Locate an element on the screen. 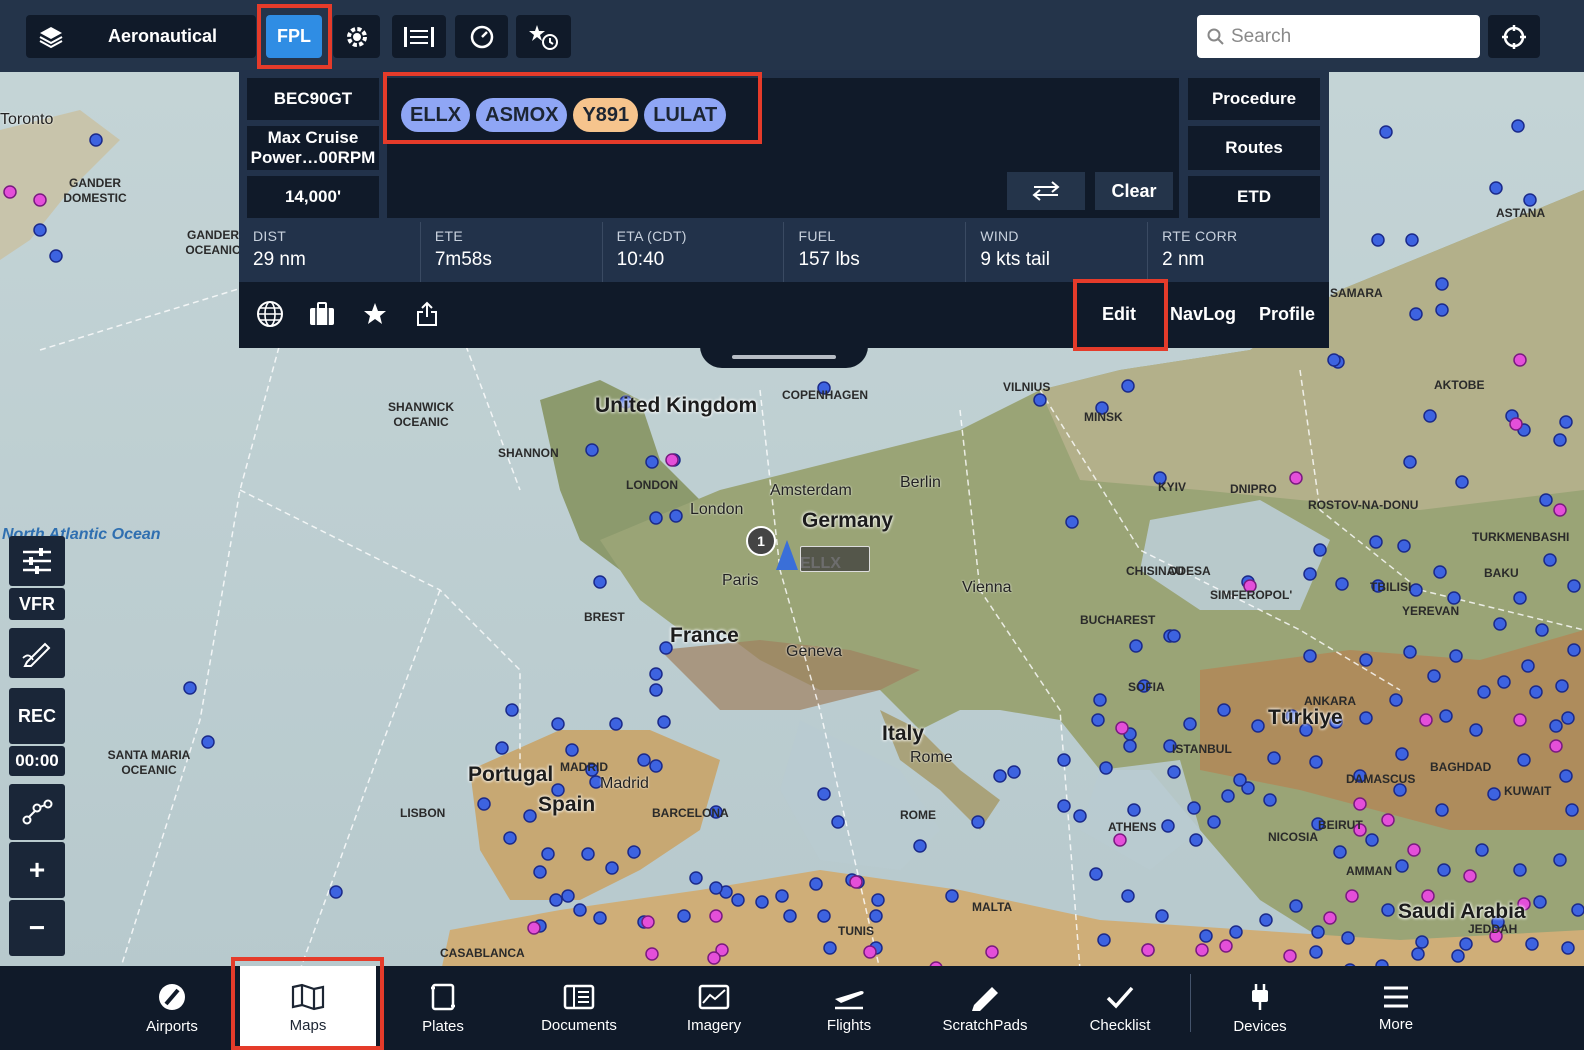 This screenshot has width=1584, height=1050. route-draw-button is located at coordinates (37, 812).